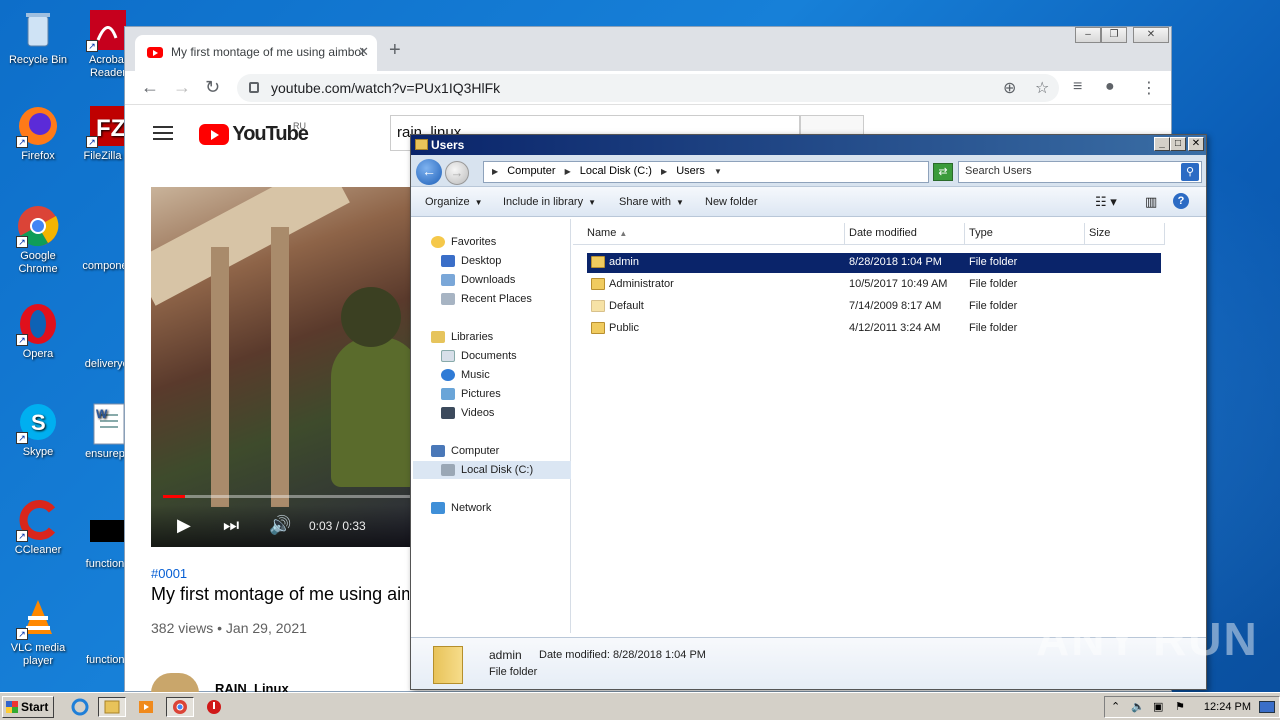 Image resolution: width=1280 pixels, height=720 pixels. What do you see at coordinates (250, 246) in the screenshot?
I see `video-frame-plank` at bounding box center [250, 246].